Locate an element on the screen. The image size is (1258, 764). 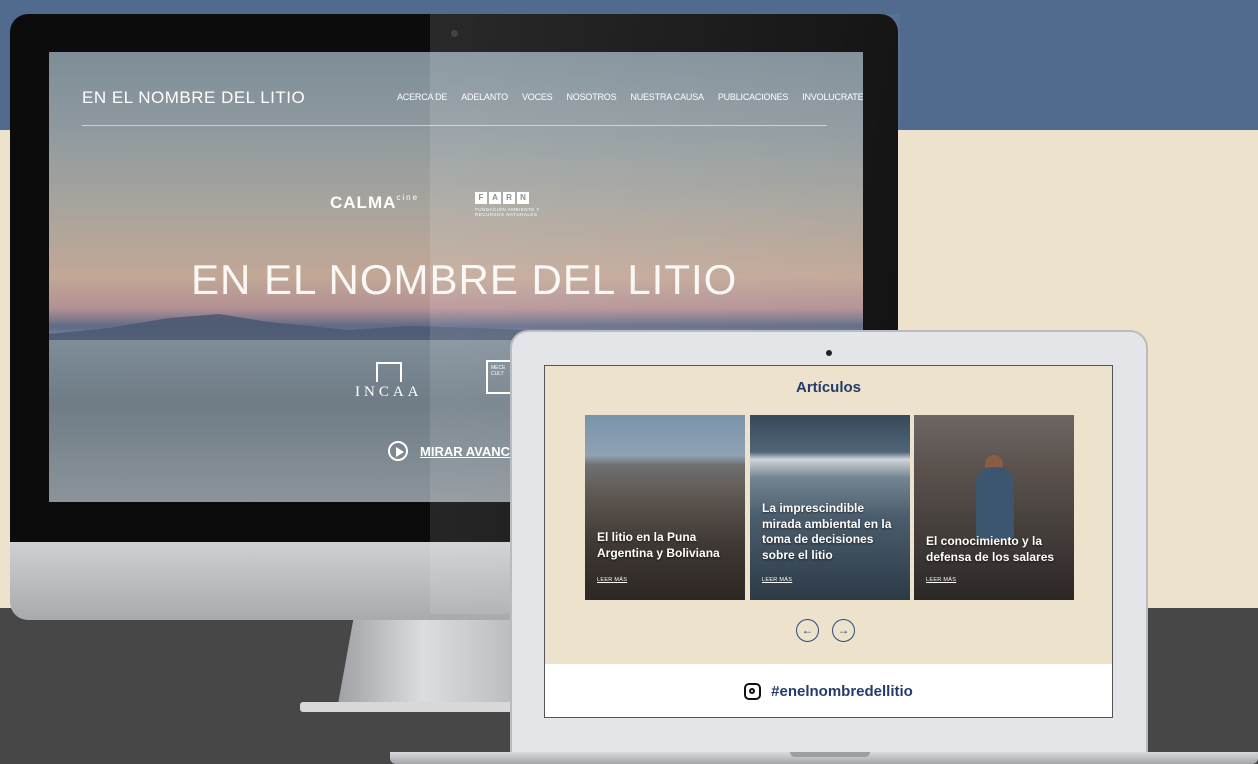
hero-title: EN EL NOMBRE DEL LITIO is located at coordinates (464, 279).